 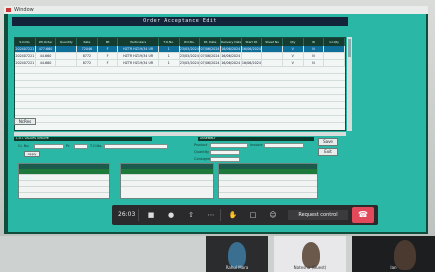 What do you see at coordinates (87, 49) in the screenshot?
I see `table-cell: 72046` at bounding box center [87, 49].